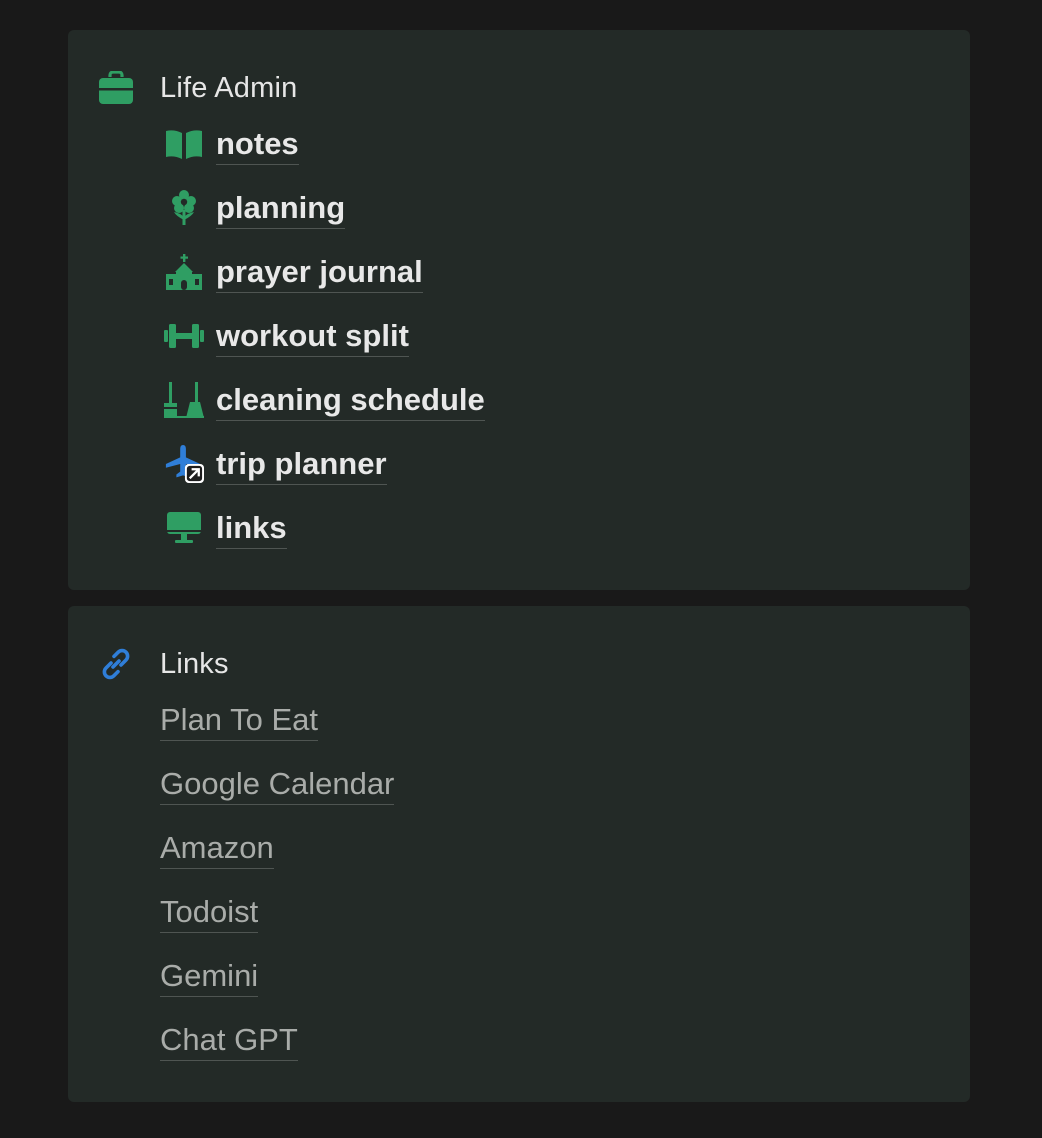 This screenshot has width=1042, height=1138. What do you see at coordinates (229, 87) in the screenshot?
I see `section-title: Life Admin` at bounding box center [229, 87].